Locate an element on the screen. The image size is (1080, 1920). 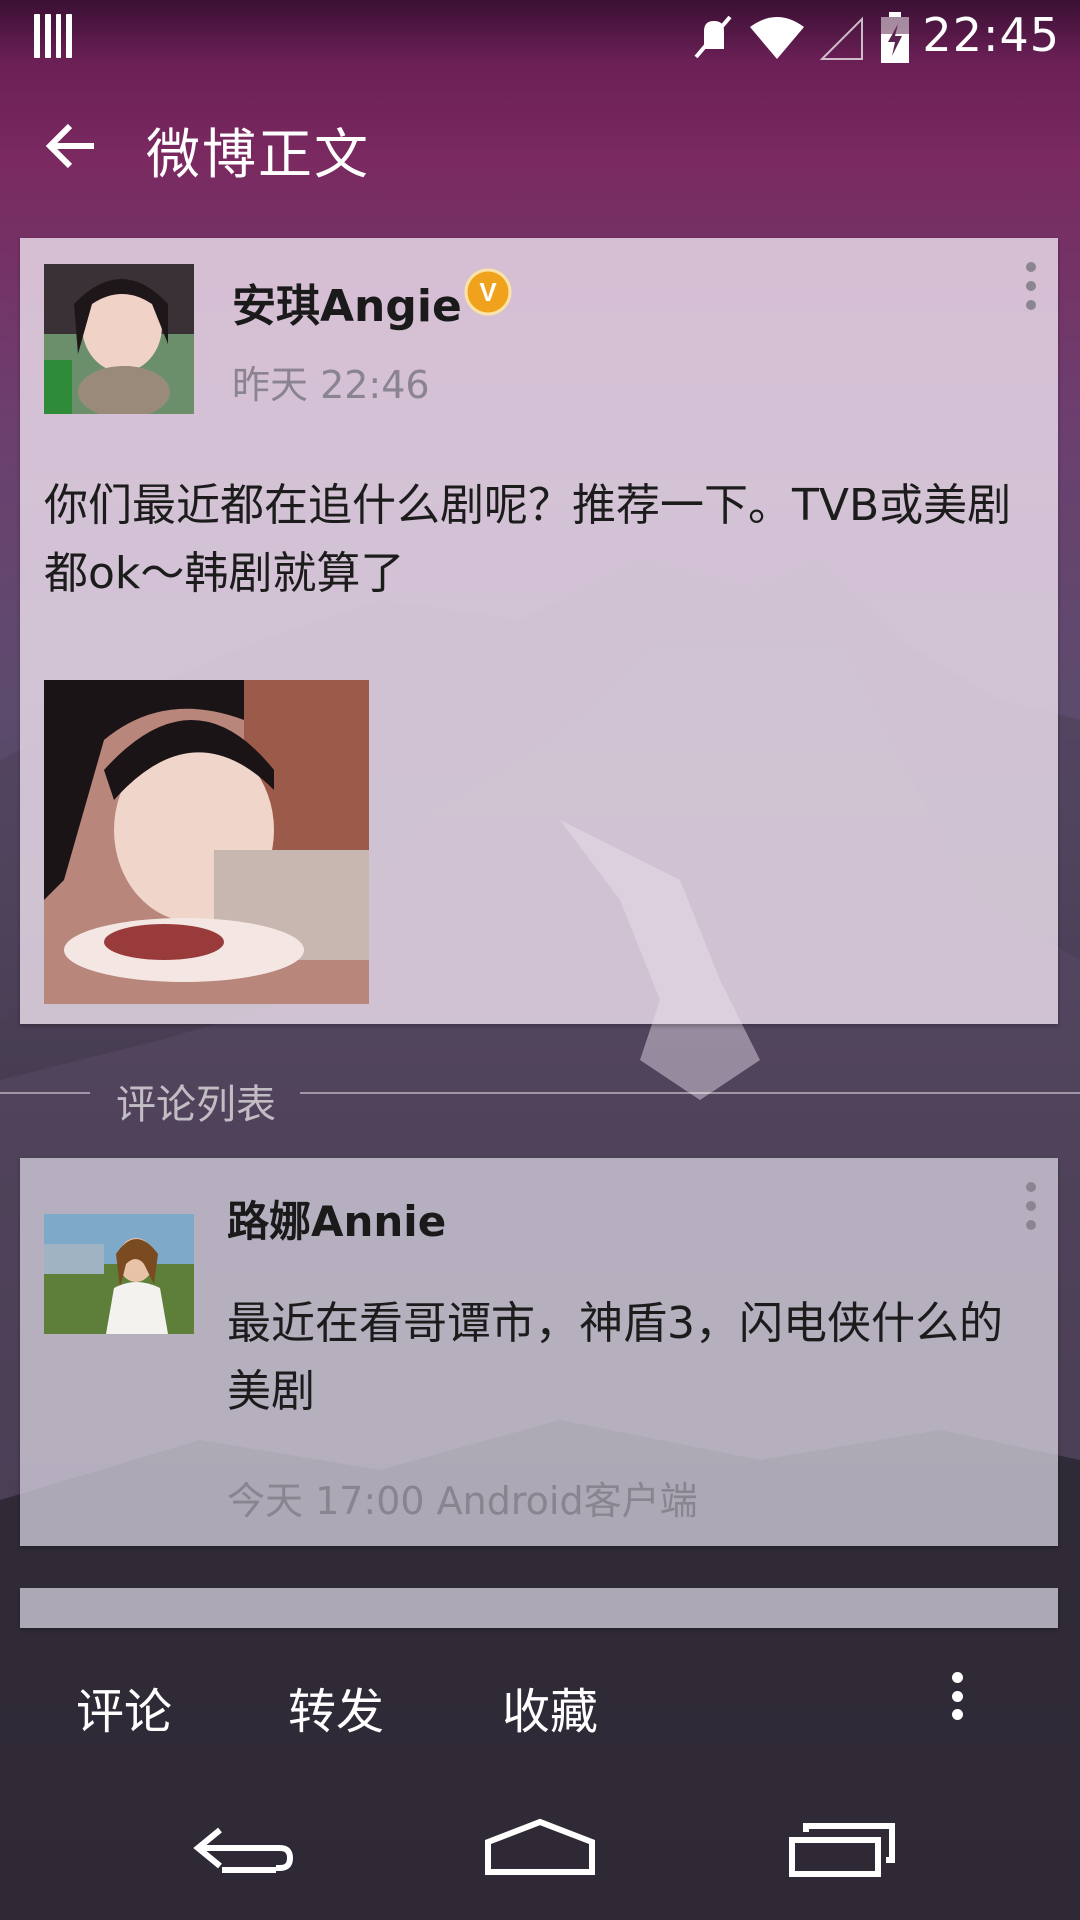
page-title: 微博正文 is located at coordinates (258, 154).